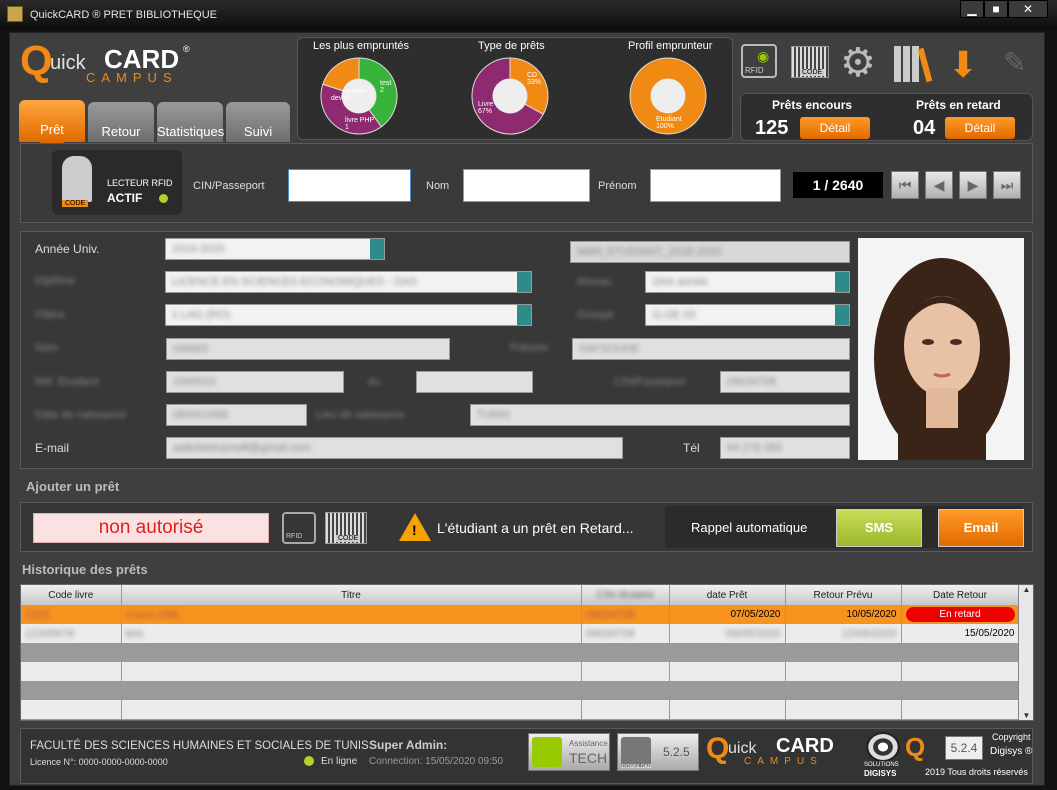 Image resolution: width=1057 pixels, height=790 pixels. Describe the element at coordinates (81, 415) in the screenshot. I see `dob-label: Date de naissance` at that location.